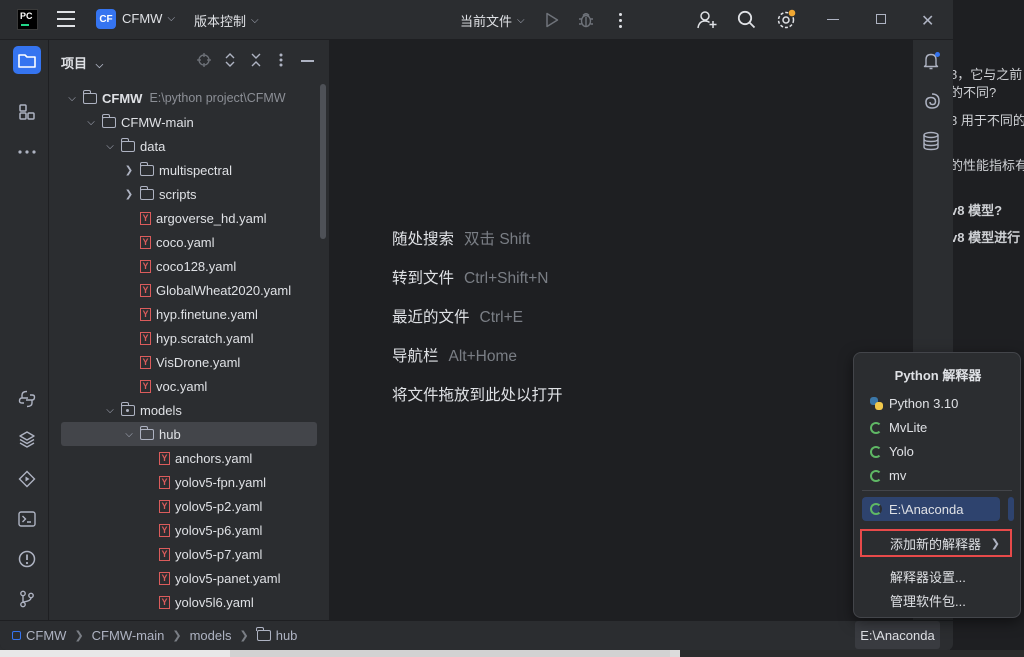 The width and height of the screenshot is (1024, 657). I want to click on services-icon, so click(27, 479).